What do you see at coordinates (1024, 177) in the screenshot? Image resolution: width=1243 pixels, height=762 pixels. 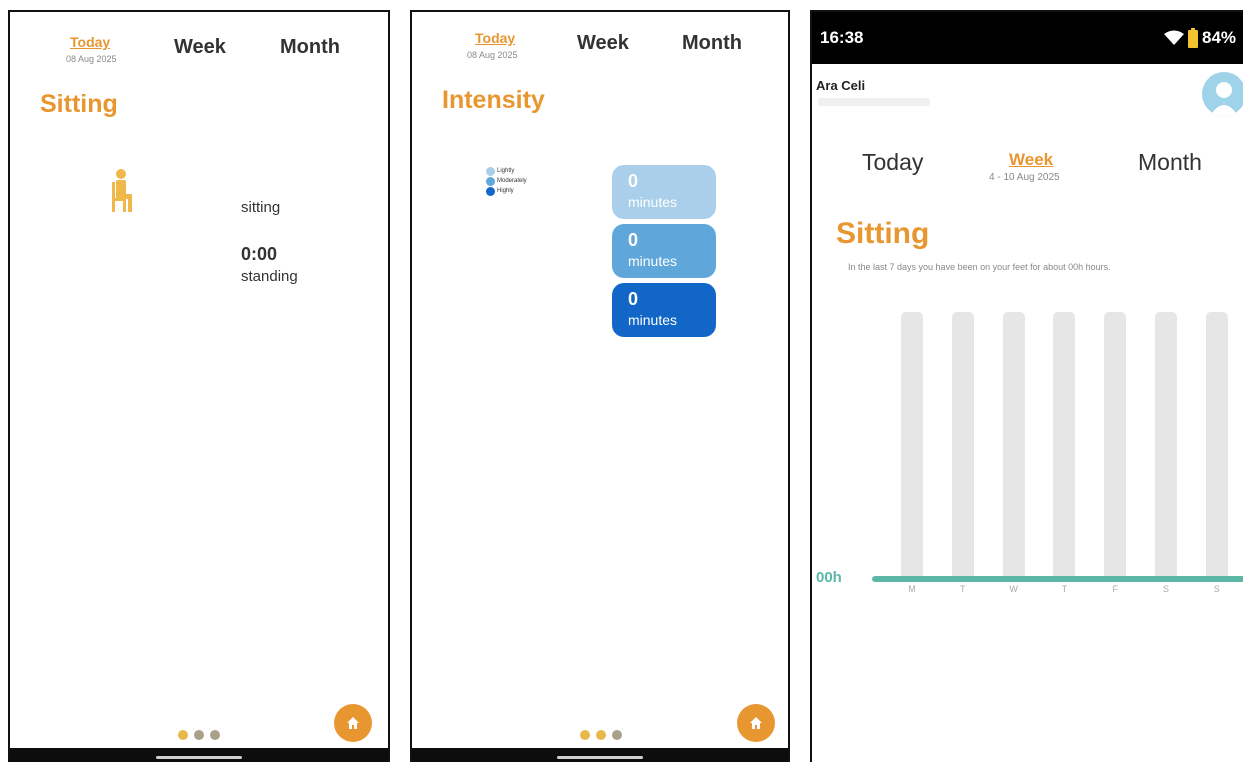 I see `week-range: 4 - 10 Aug 2025` at bounding box center [1024, 177].